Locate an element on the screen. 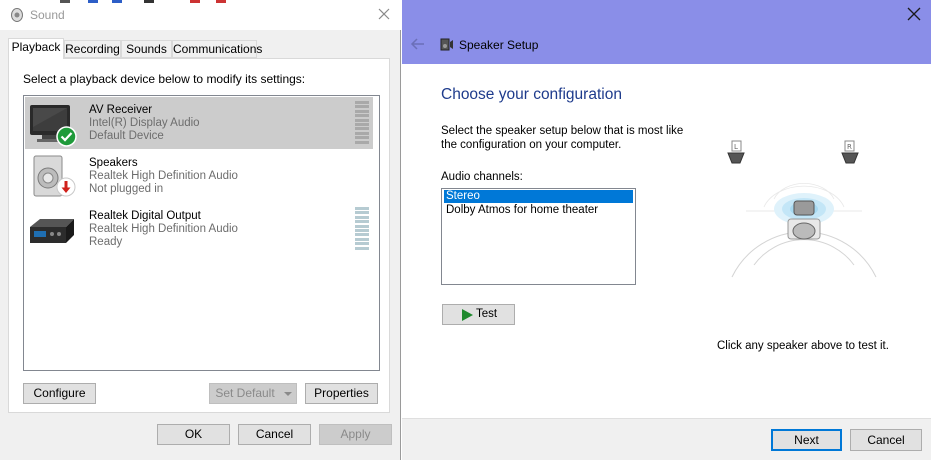 This screenshot has height=460, width=931. configure-button: Configure is located at coordinates (59, 393).